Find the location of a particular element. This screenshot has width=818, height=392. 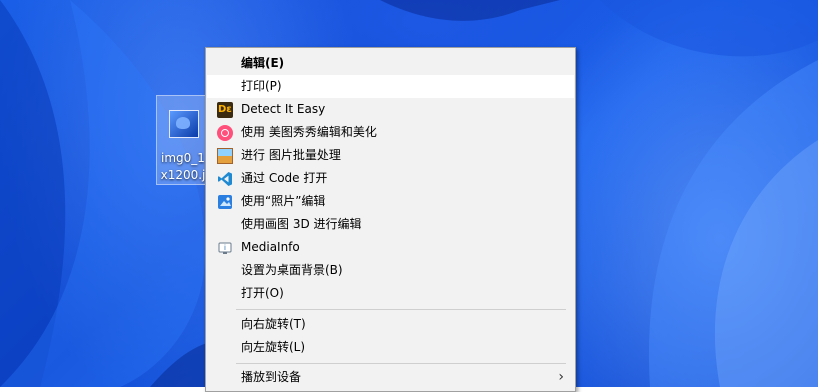

mediainfo-icon: i is located at coordinates (225, 248).